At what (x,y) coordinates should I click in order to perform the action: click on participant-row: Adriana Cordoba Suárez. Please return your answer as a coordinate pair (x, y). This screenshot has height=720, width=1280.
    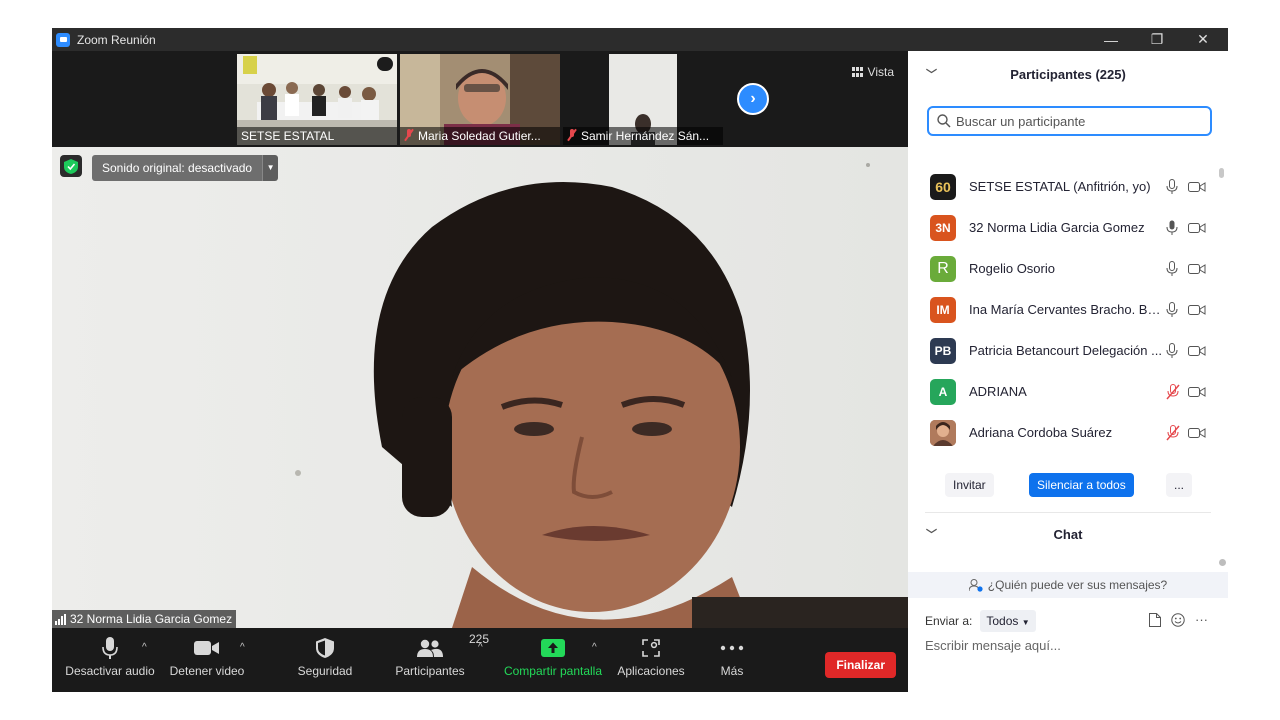
    Looking at the image, I should click on (1063, 432).